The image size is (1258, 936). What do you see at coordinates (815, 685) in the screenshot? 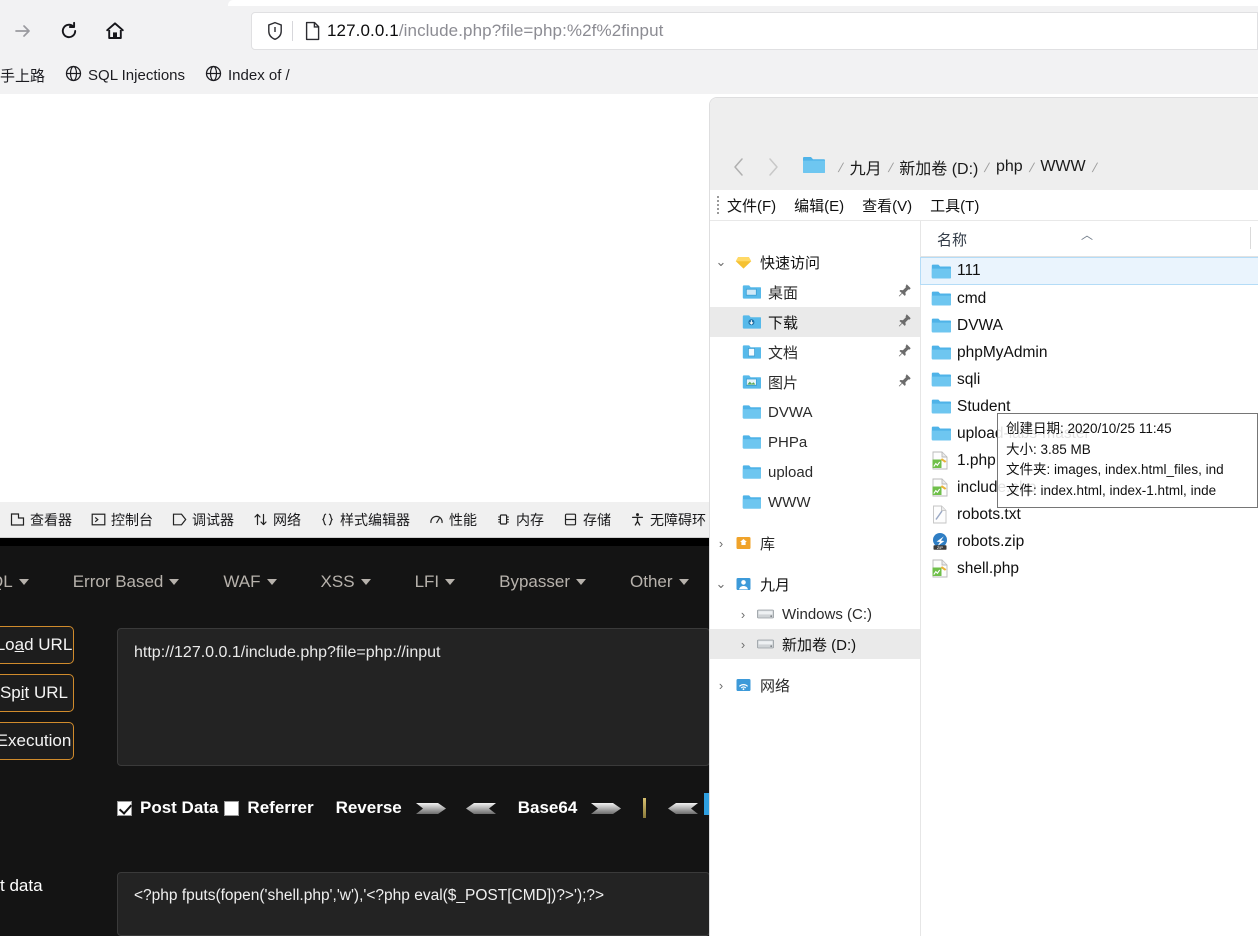
I see `tree-item-network: › 网络` at bounding box center [815, 685].